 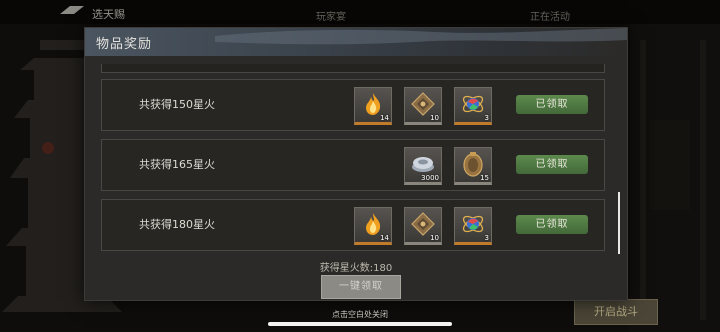 What do you see at coordinates (430, 178) in the screenshot?
I see `item-quantity: 3000` at bounding box center [430, 178].